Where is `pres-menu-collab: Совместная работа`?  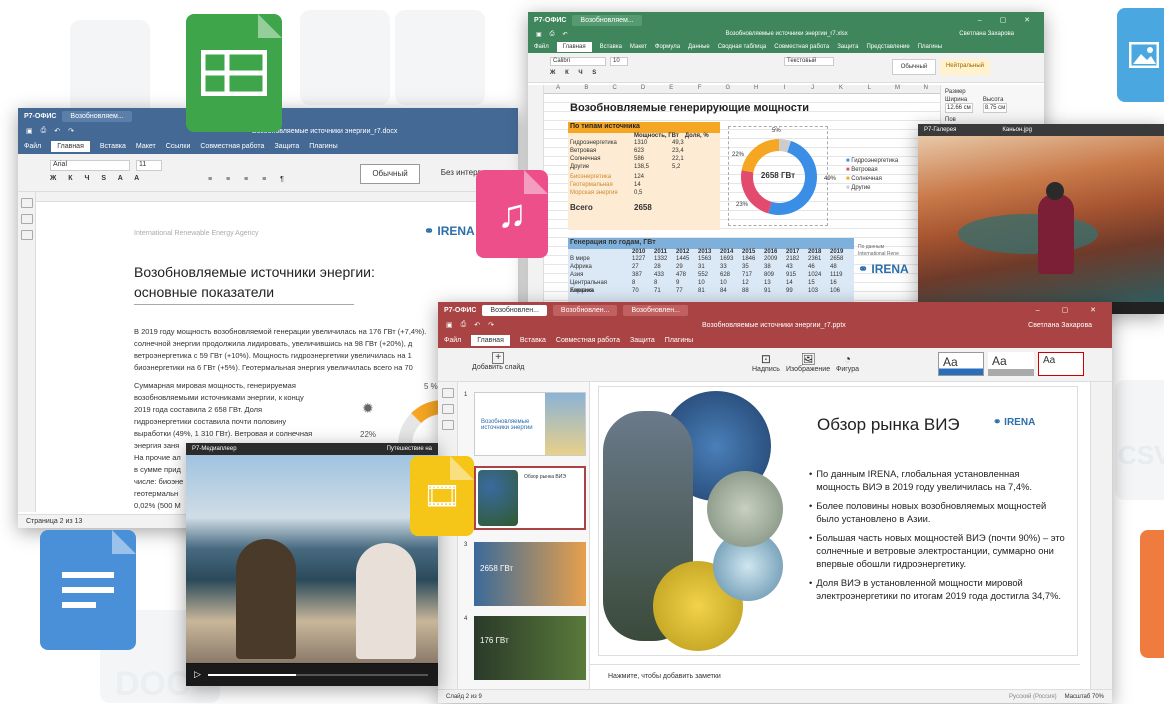
pres-menu-collab: Совместная работа is located at coordinates (588, 340).